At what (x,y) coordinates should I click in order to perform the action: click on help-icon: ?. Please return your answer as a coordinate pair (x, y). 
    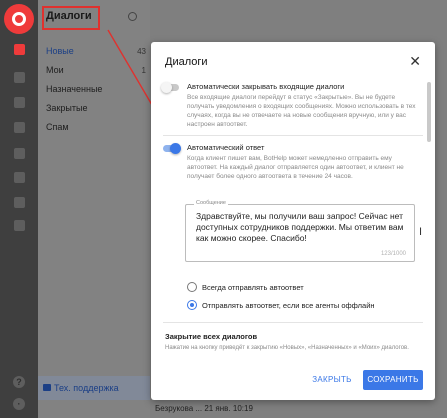
    Looking at the image, I should click on (19, 382).